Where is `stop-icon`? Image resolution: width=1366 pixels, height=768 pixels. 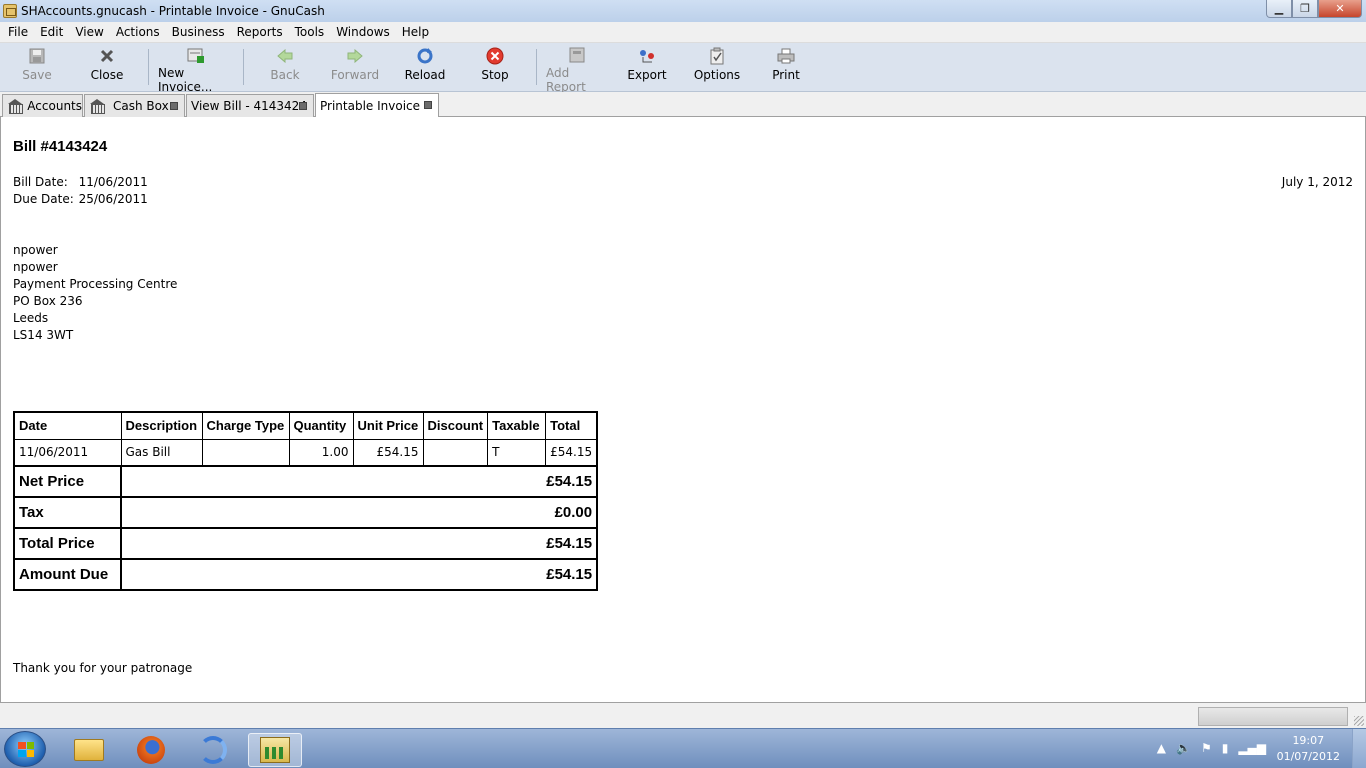
stop-icon is located at coordinates (495, 56).